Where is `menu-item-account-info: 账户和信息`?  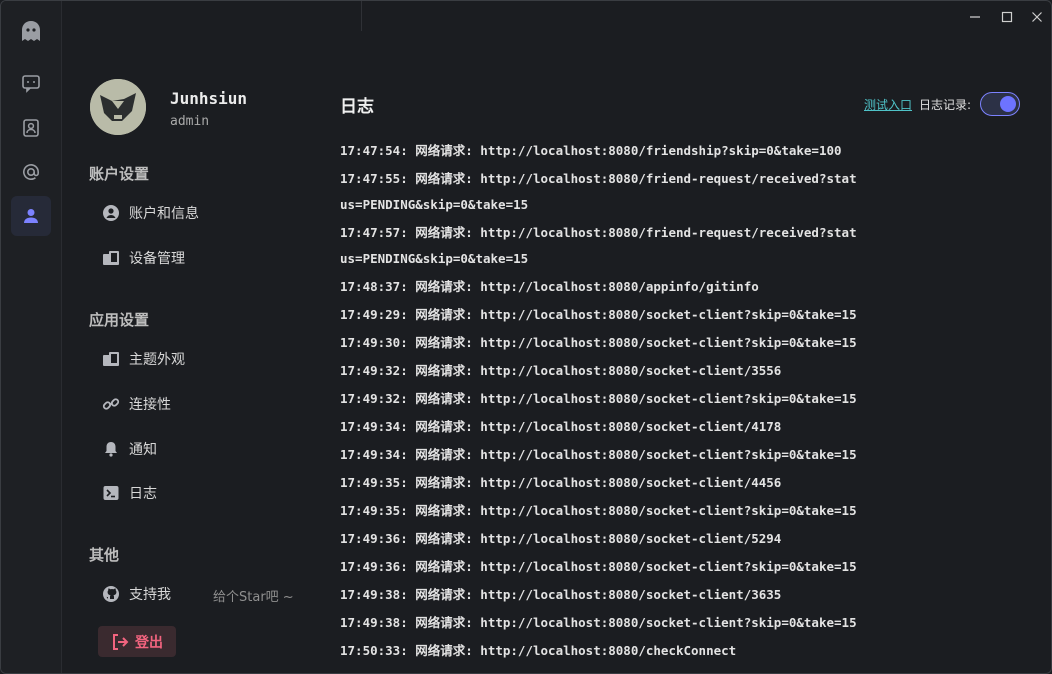
menu-item-account-info: 账户和信息 is located at coordinates (150, 213).